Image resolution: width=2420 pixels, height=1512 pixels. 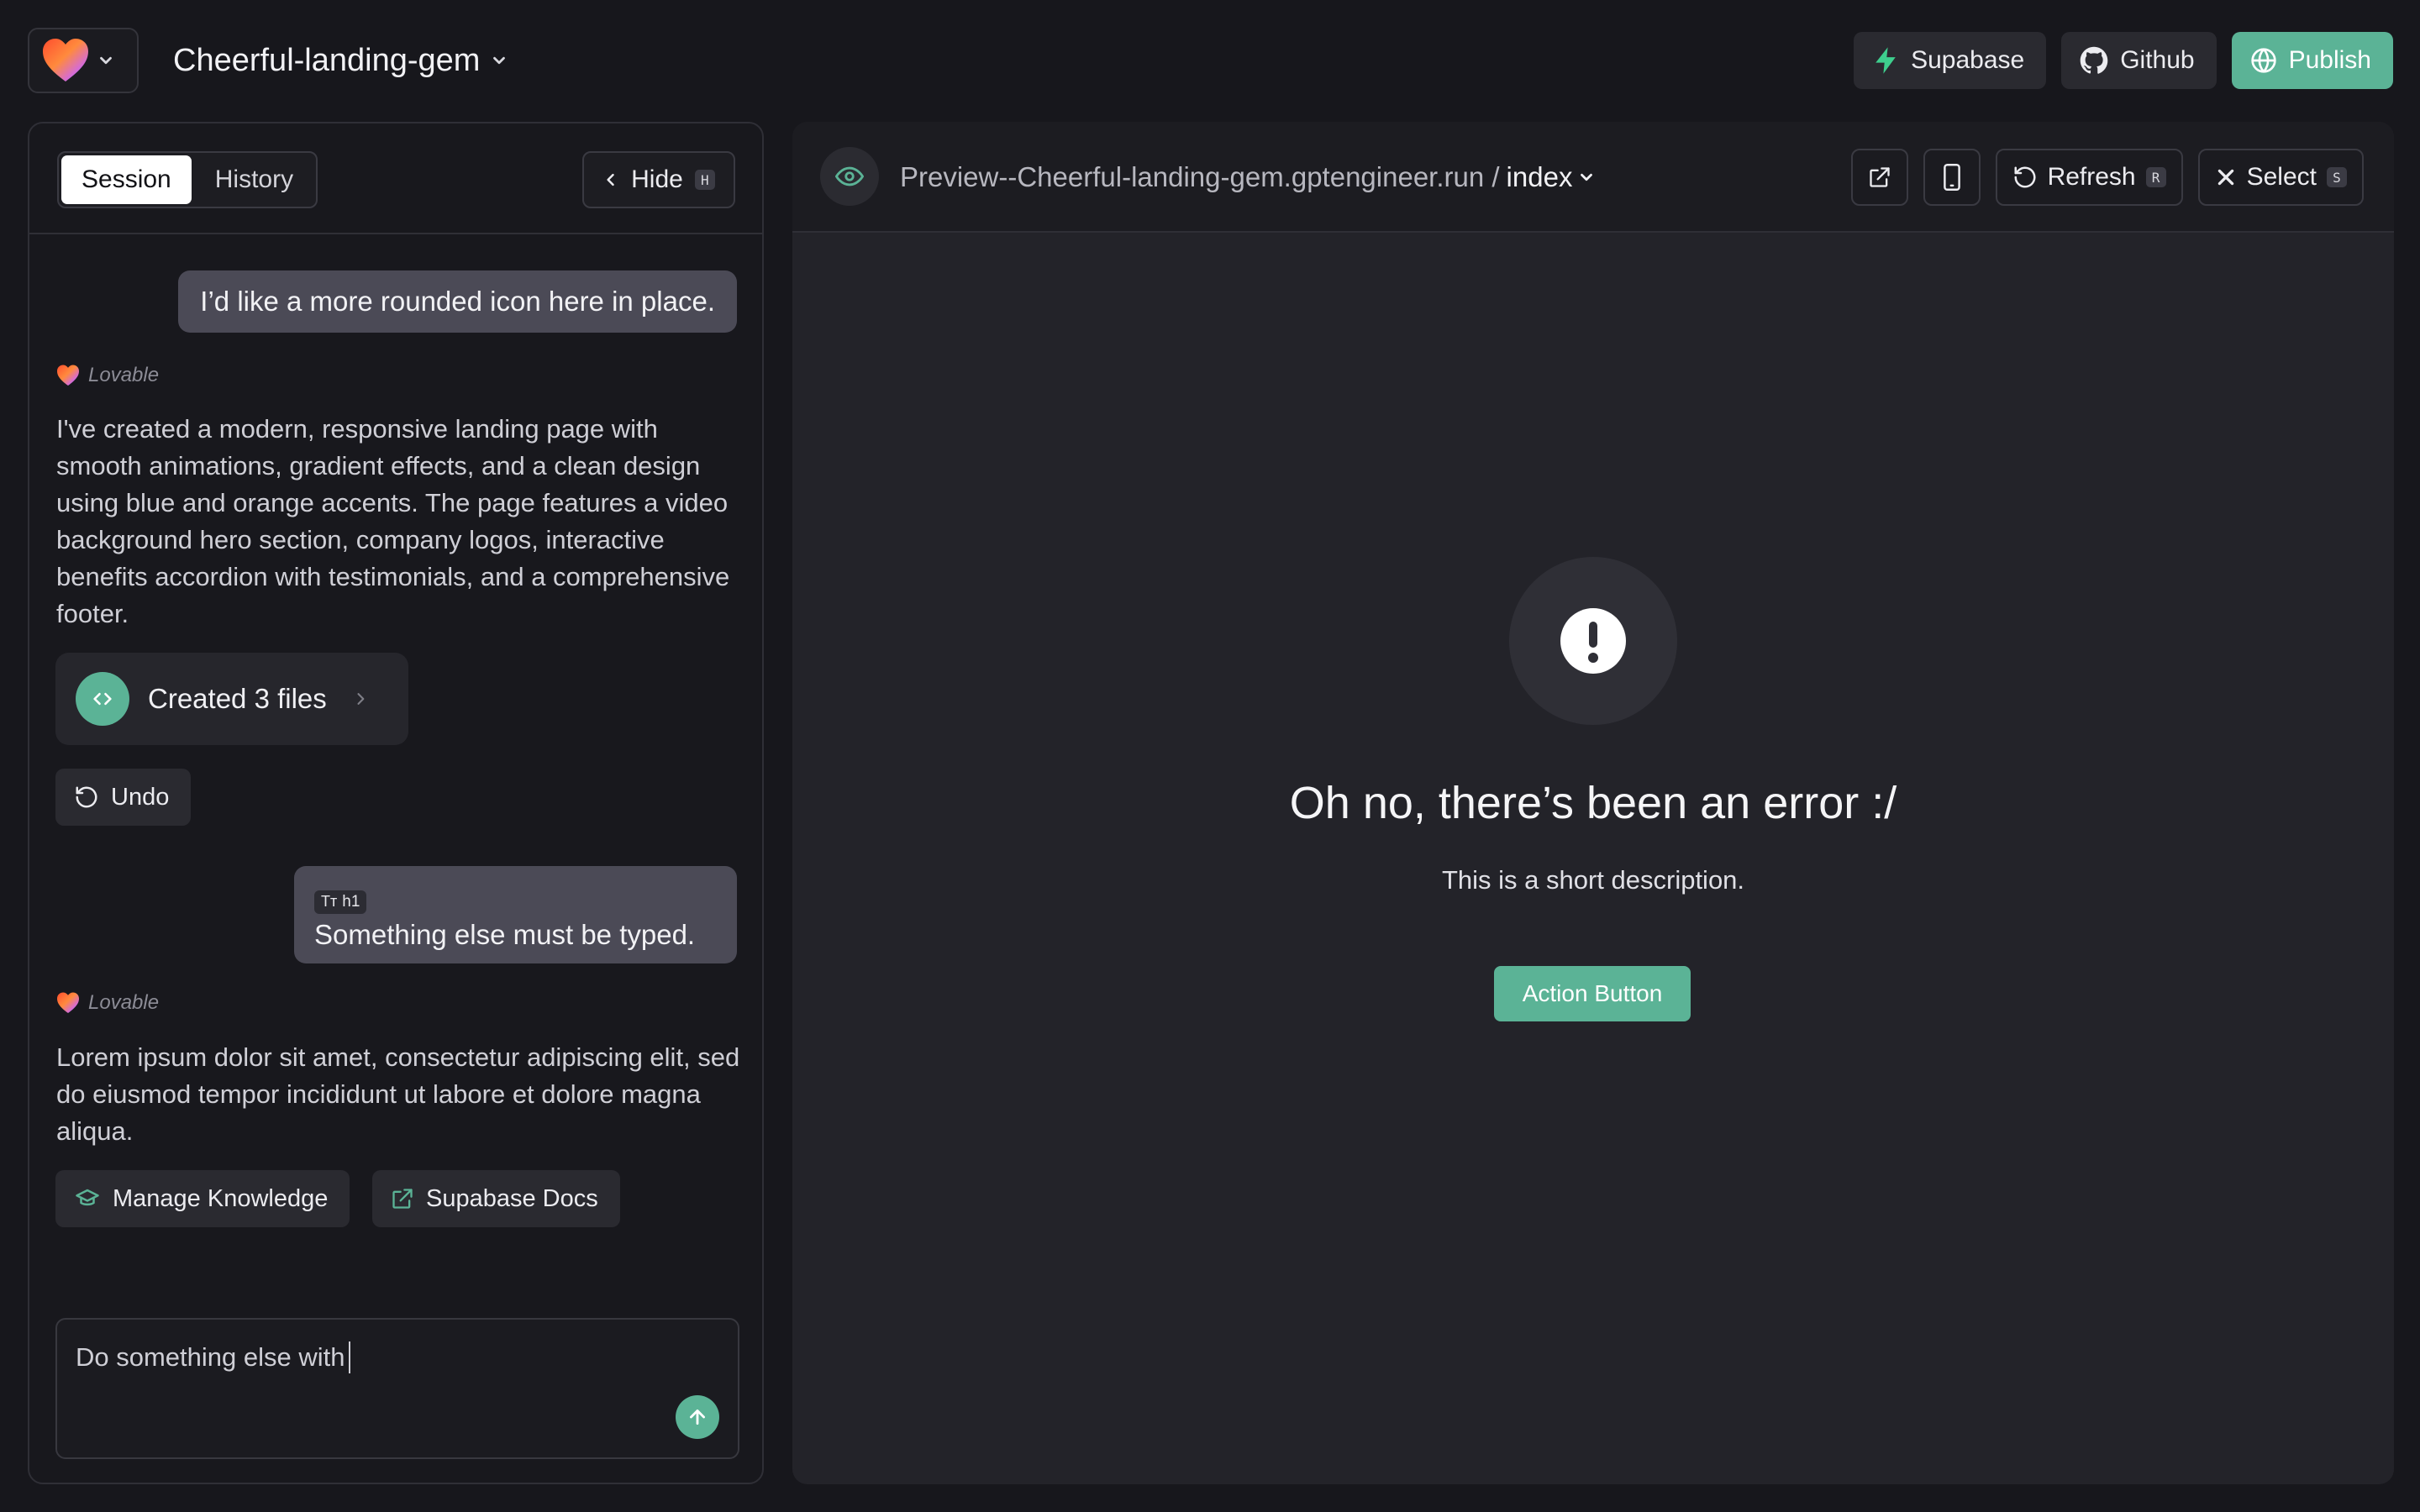 What do you see at coordinates (127, 179) in the screenshot?
I see `tab-session: Session` at bounding box center [127, 179].